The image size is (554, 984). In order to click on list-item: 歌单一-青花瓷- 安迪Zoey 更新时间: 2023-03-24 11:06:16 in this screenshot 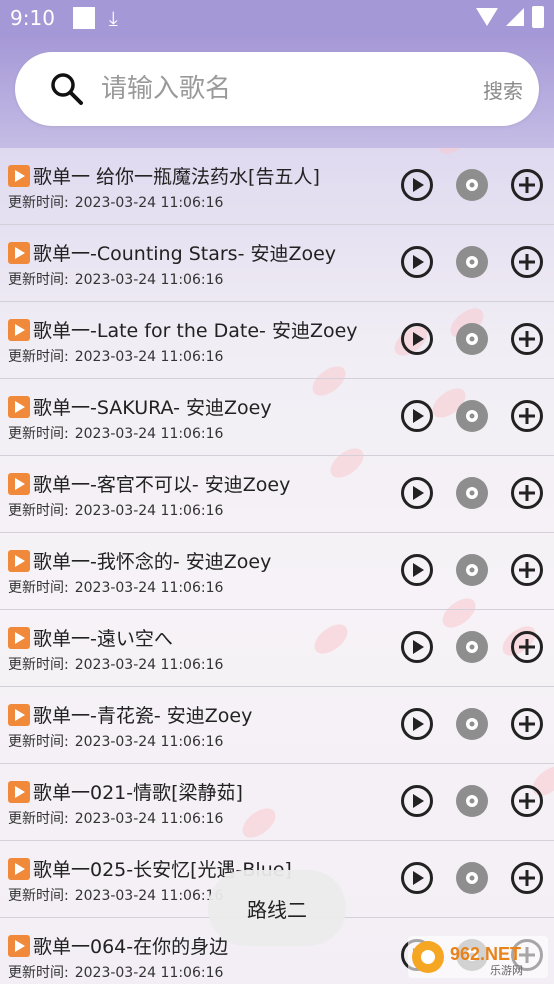, I will do `click(277, 725)`.